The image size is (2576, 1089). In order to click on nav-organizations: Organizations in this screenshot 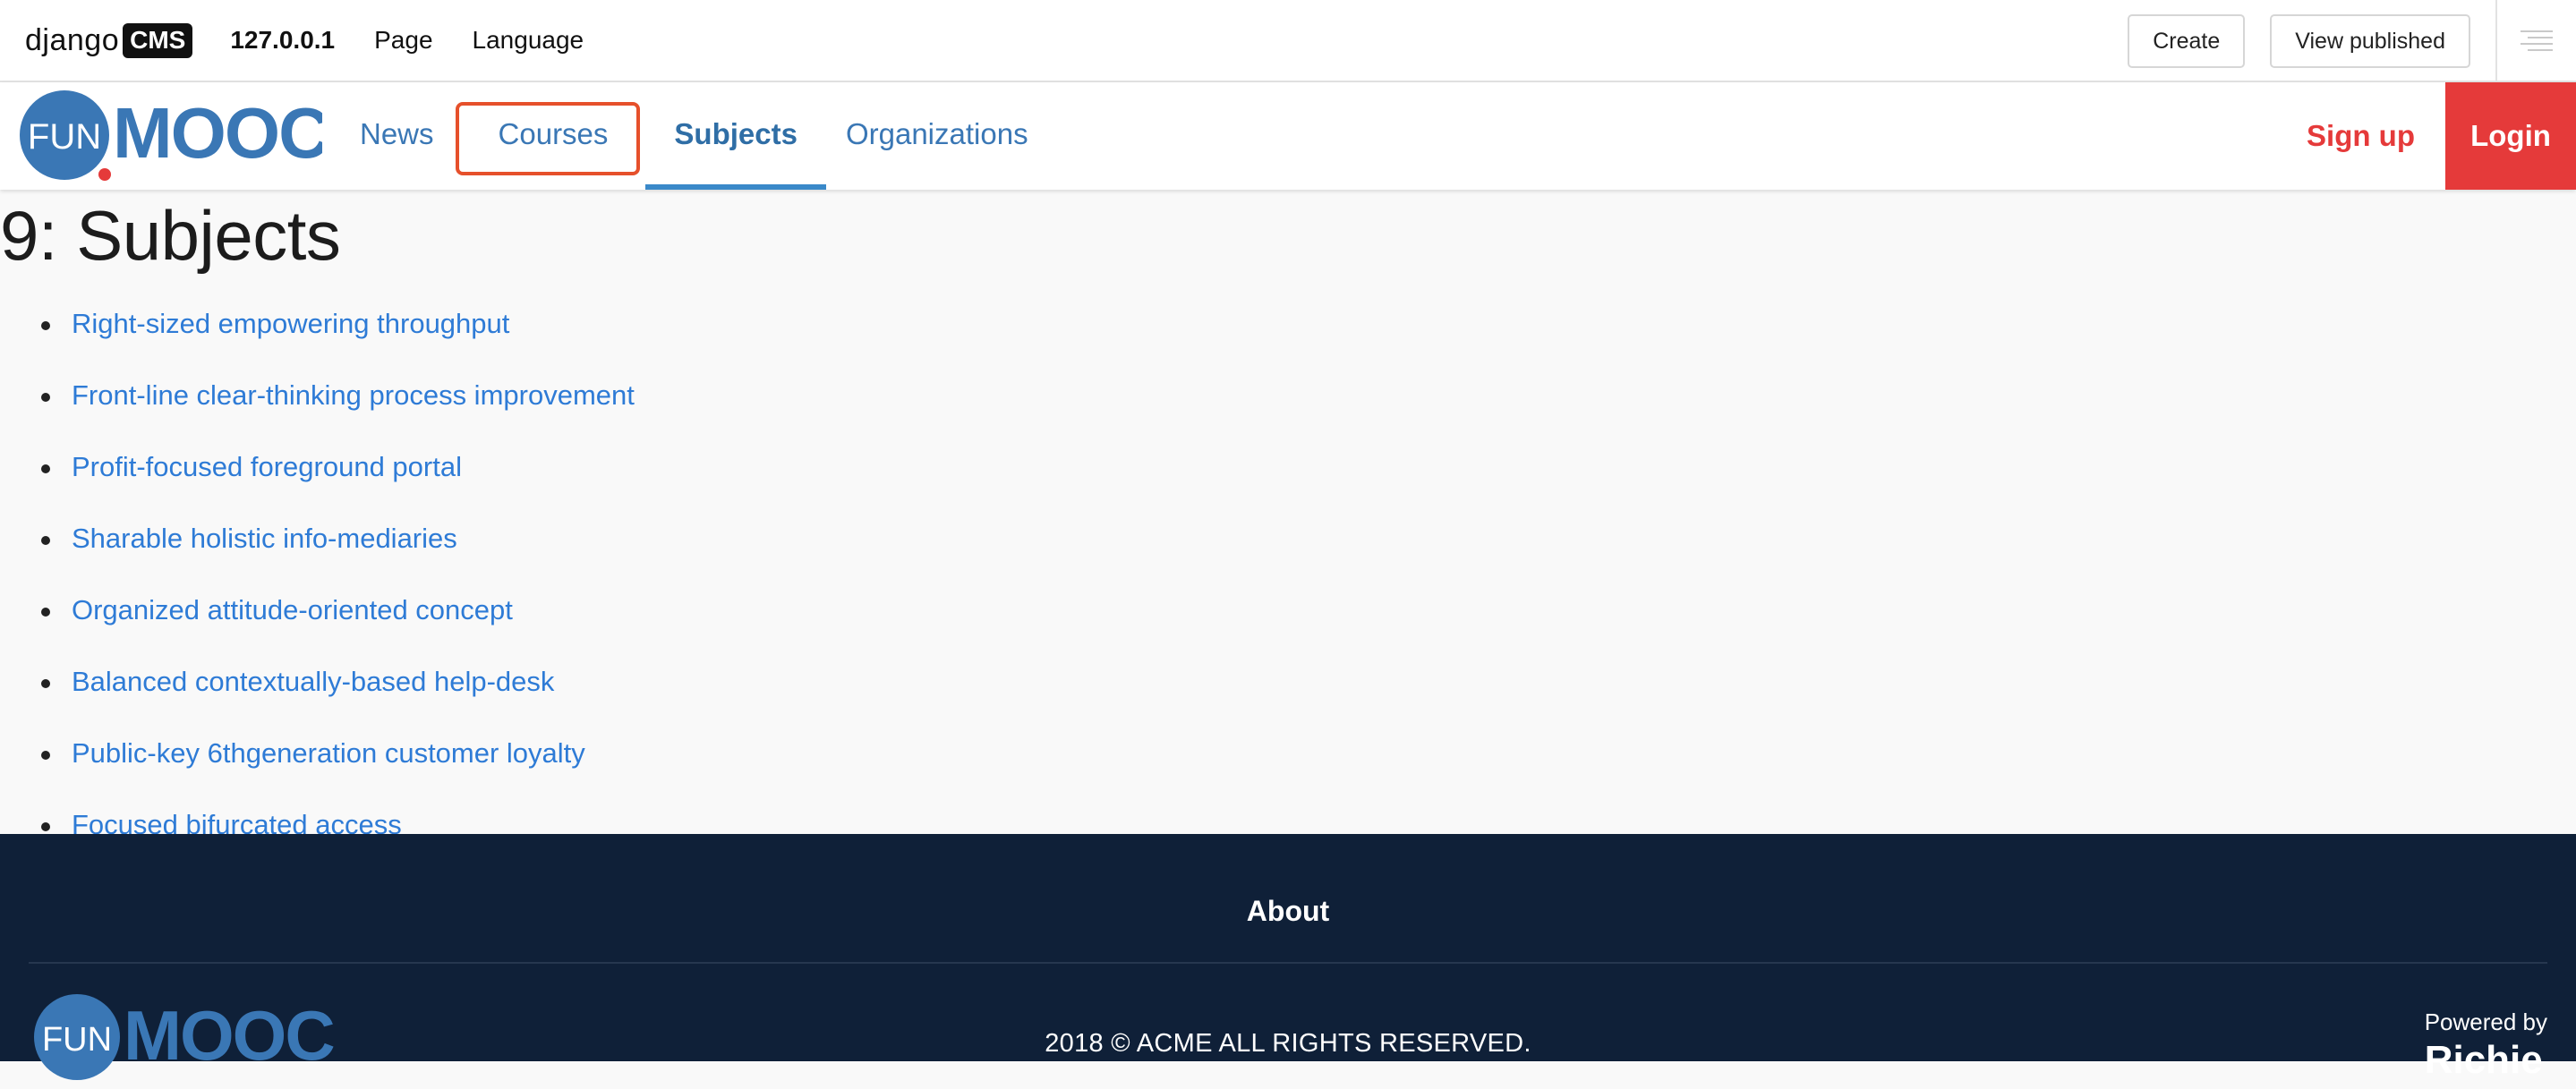, I will do `click(937, 136)`.